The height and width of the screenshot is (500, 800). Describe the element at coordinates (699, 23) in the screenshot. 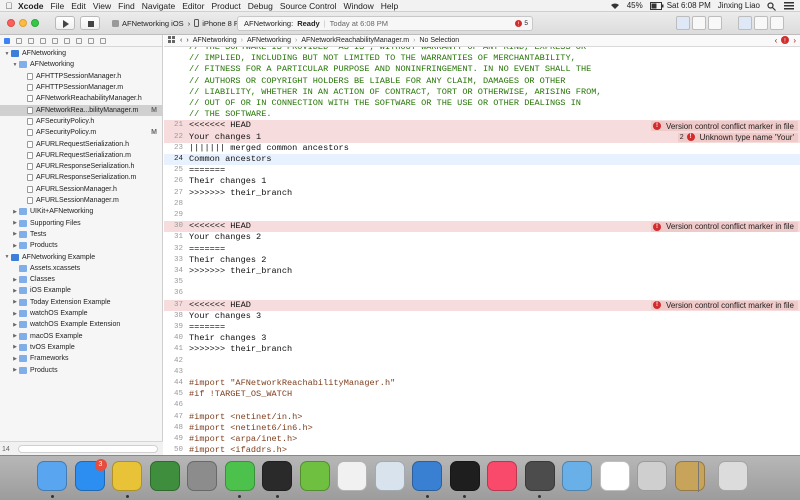

I see `assistant-editor-icon` at that location.